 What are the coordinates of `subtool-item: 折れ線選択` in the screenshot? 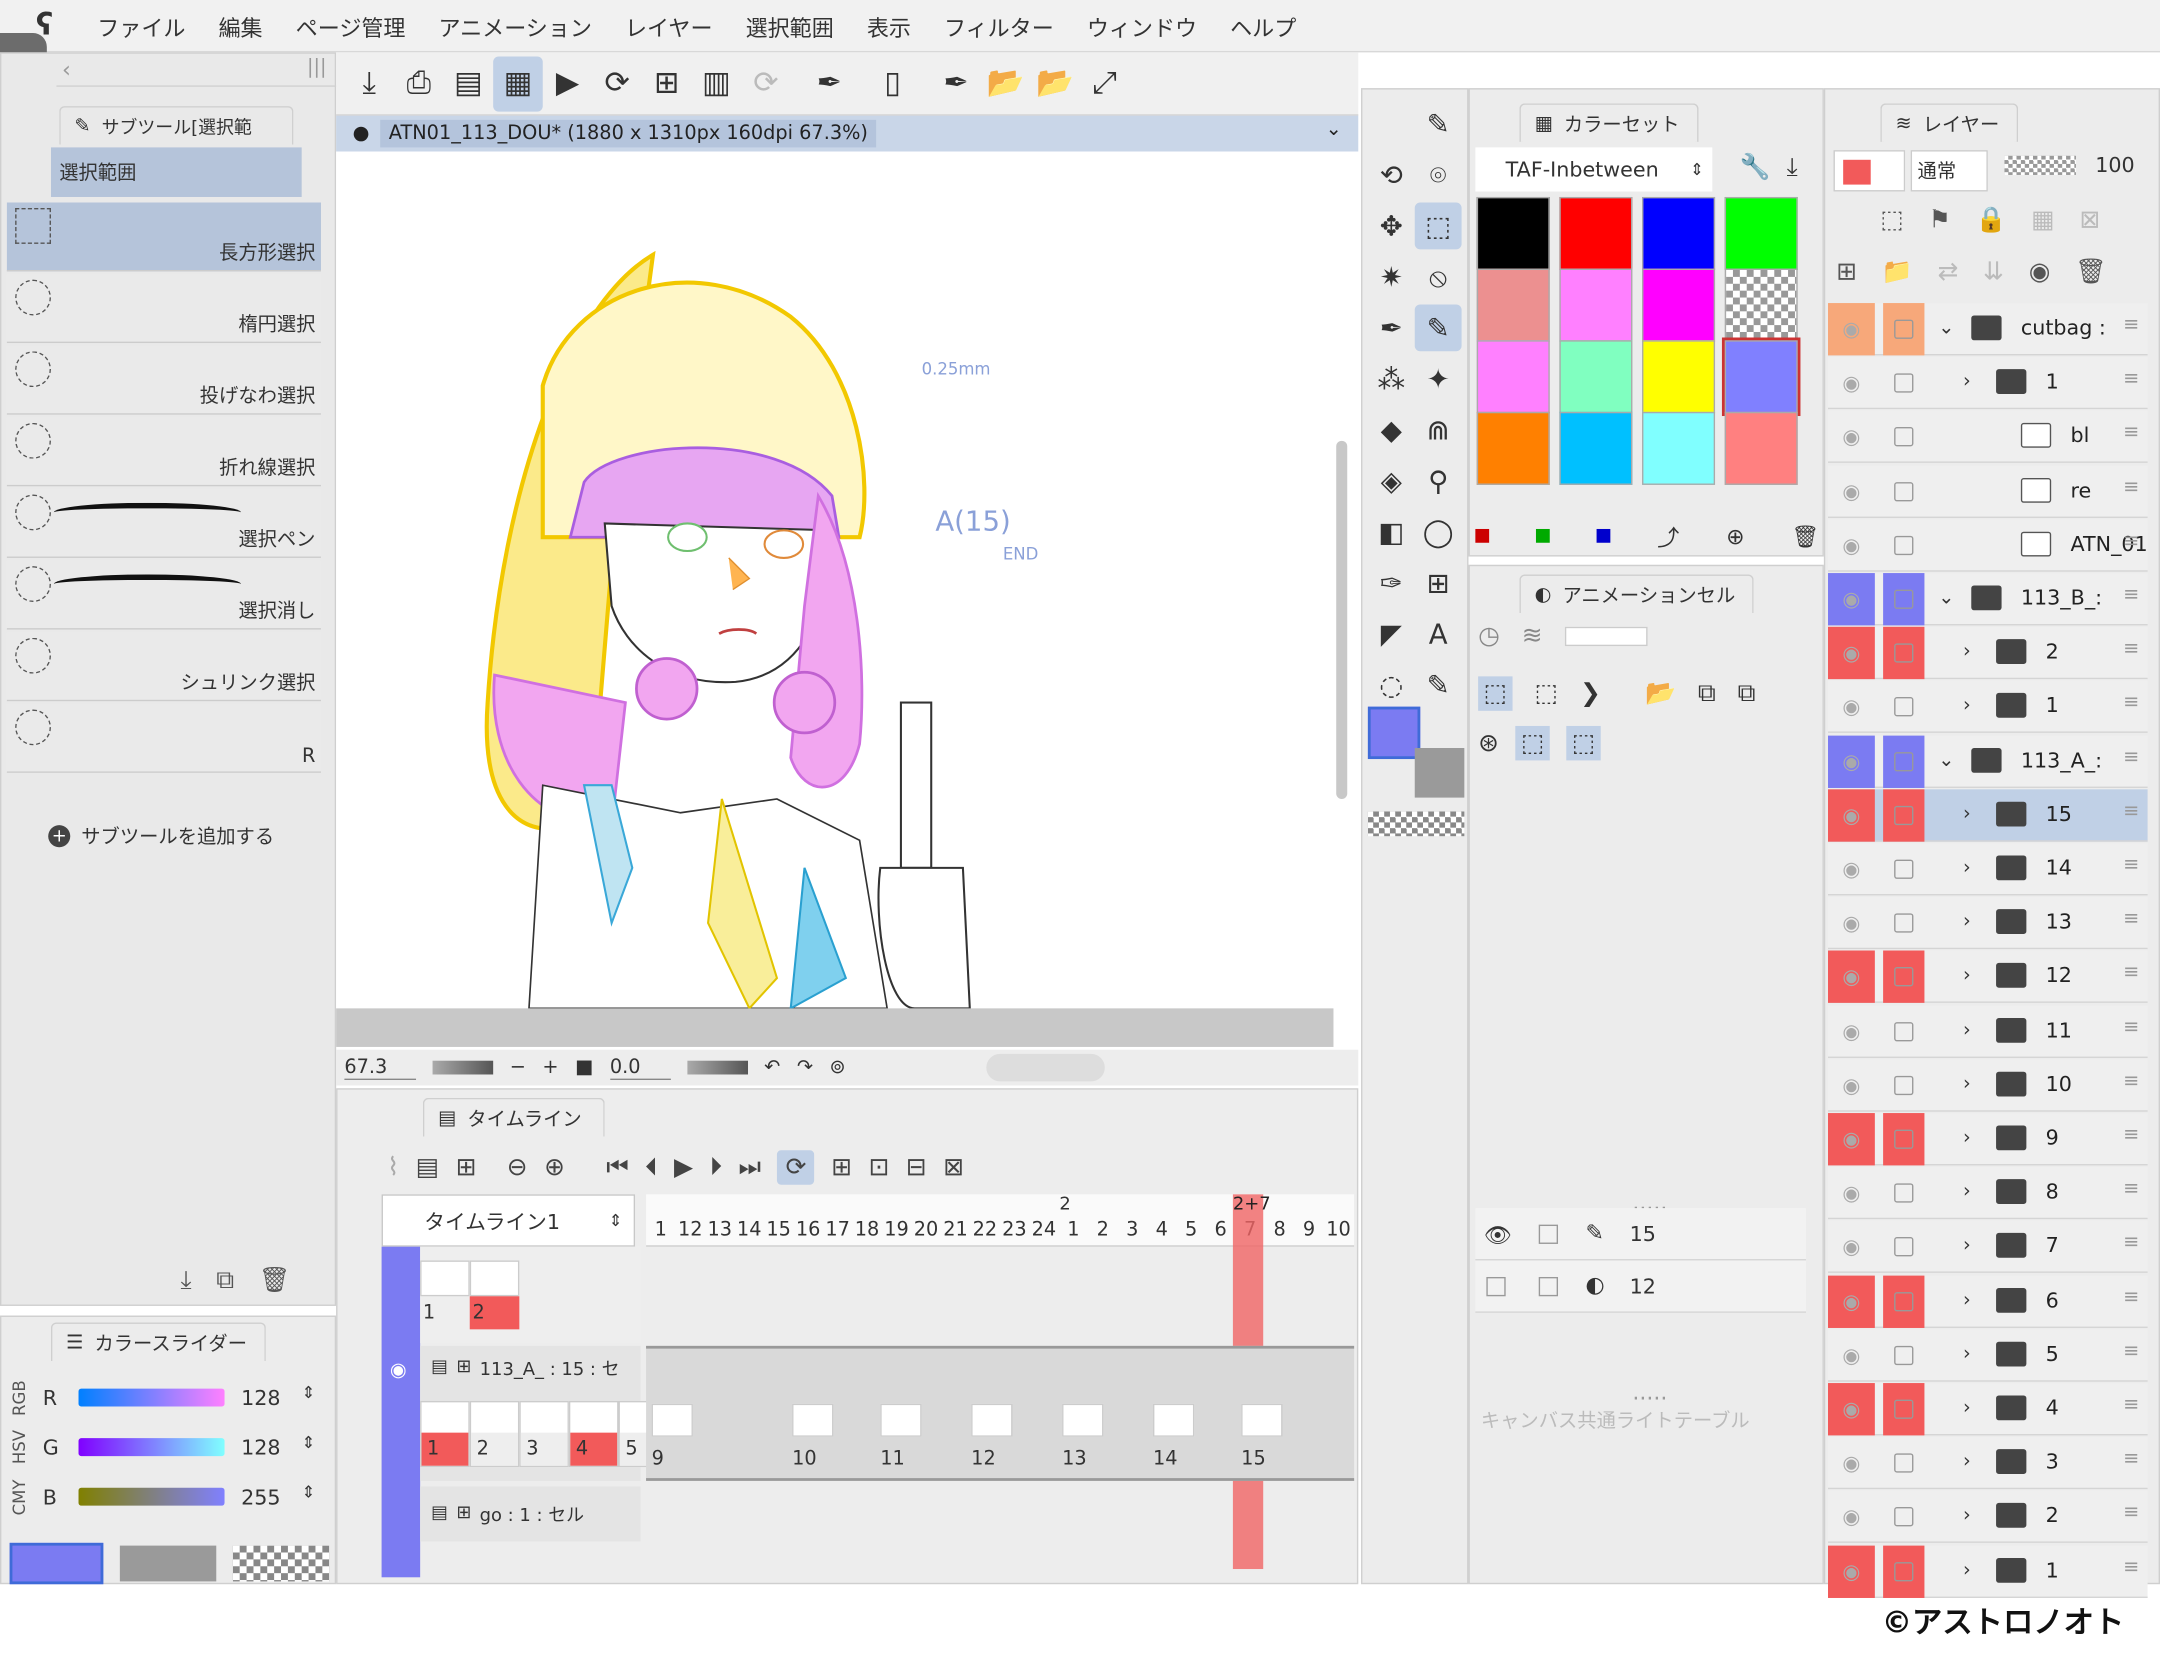 It's located at (163, 452).